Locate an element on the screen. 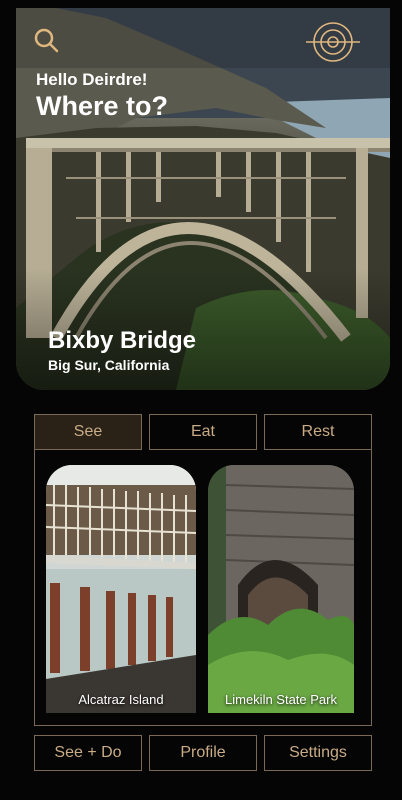 This screenshot has width=402, height=800. target-compass-logo-icon is located at coordinates (333, 42).